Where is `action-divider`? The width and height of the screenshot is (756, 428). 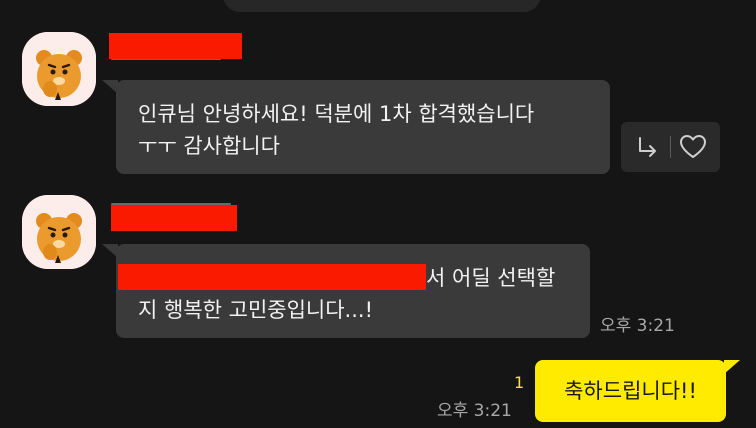 action-divider is located at coordinates (670, 147).